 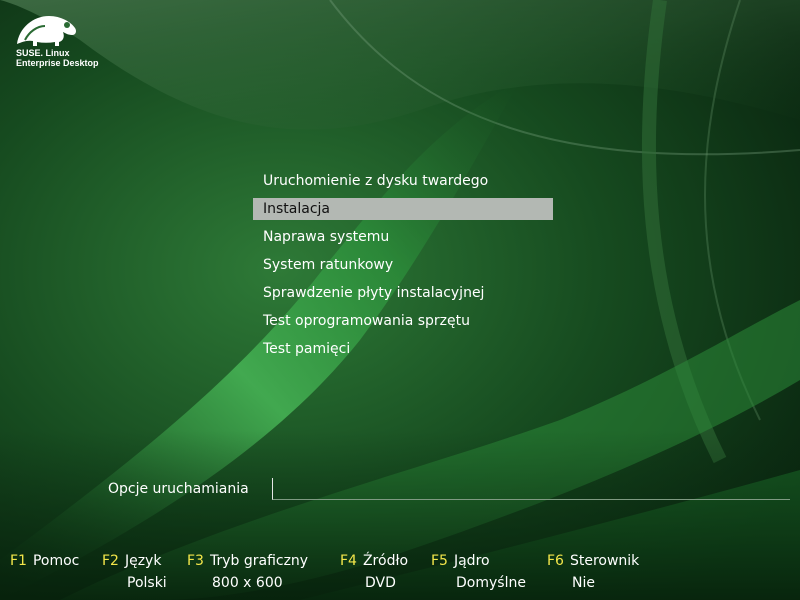 What do you see at coordinates (380, 583) in the screenshot?
I see `fkey-f4-value: DVD` at bounding box center [380, 583].